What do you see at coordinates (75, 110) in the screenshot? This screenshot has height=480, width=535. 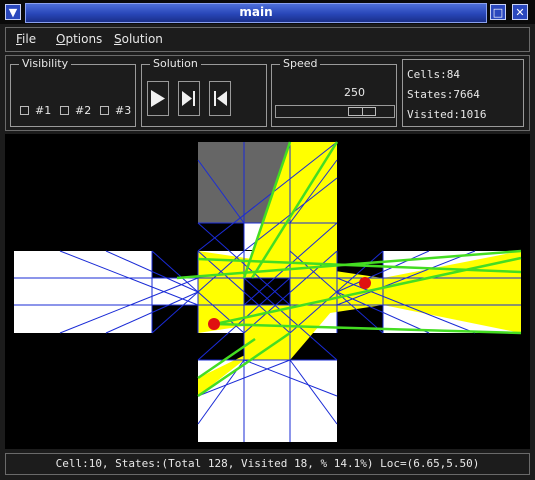 I see `visibility-checkbox-2: #2` at bounding box center [75, 110].